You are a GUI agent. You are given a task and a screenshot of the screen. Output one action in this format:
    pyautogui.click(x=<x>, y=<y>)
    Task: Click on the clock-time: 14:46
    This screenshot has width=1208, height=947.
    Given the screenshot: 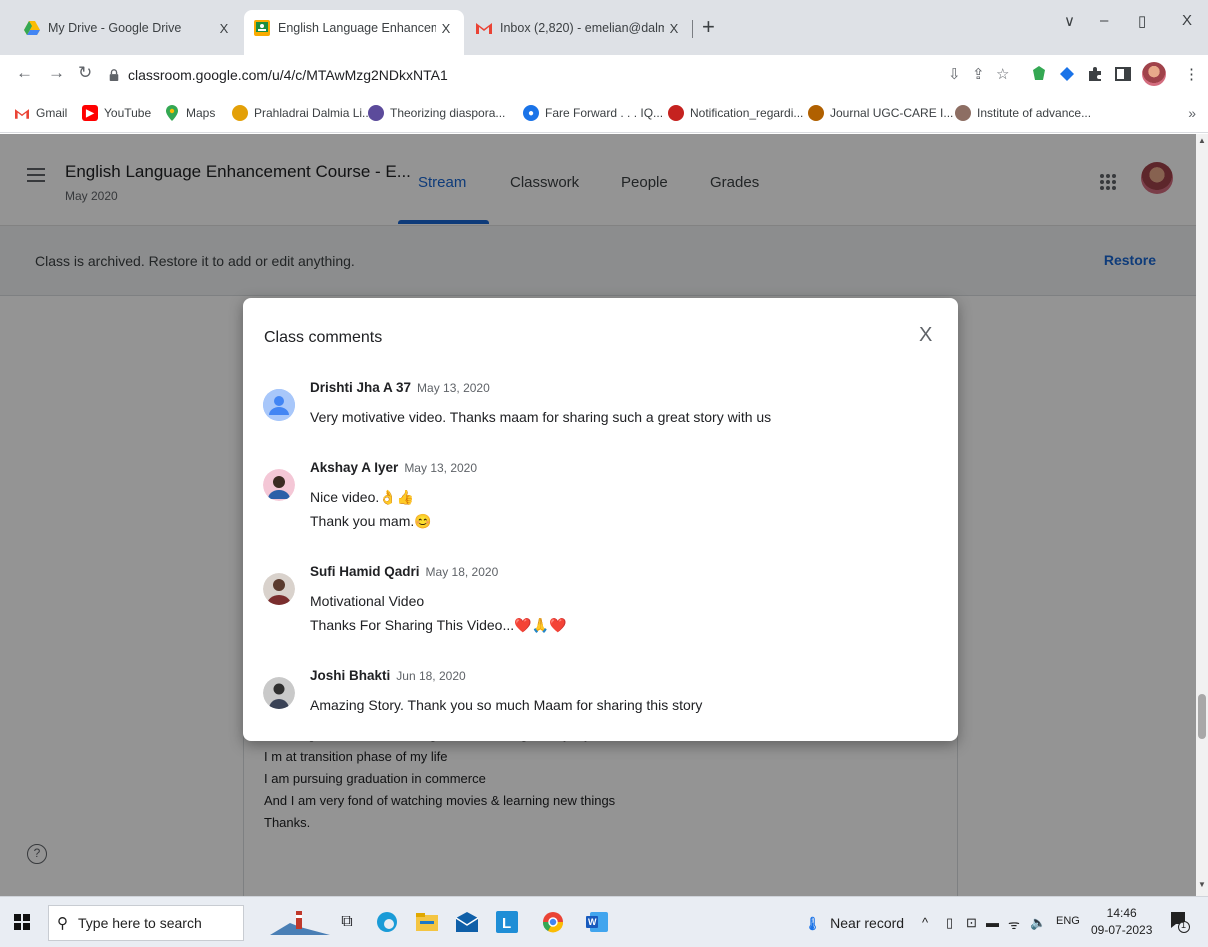 What is the action you would take?
    pyautogui.click(x=1121, y=913)
    